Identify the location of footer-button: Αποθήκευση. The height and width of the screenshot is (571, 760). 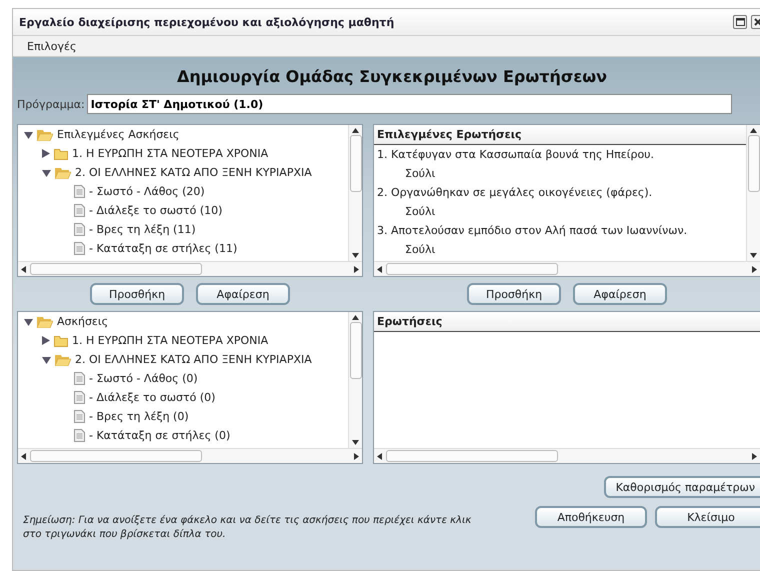
(591, 517).